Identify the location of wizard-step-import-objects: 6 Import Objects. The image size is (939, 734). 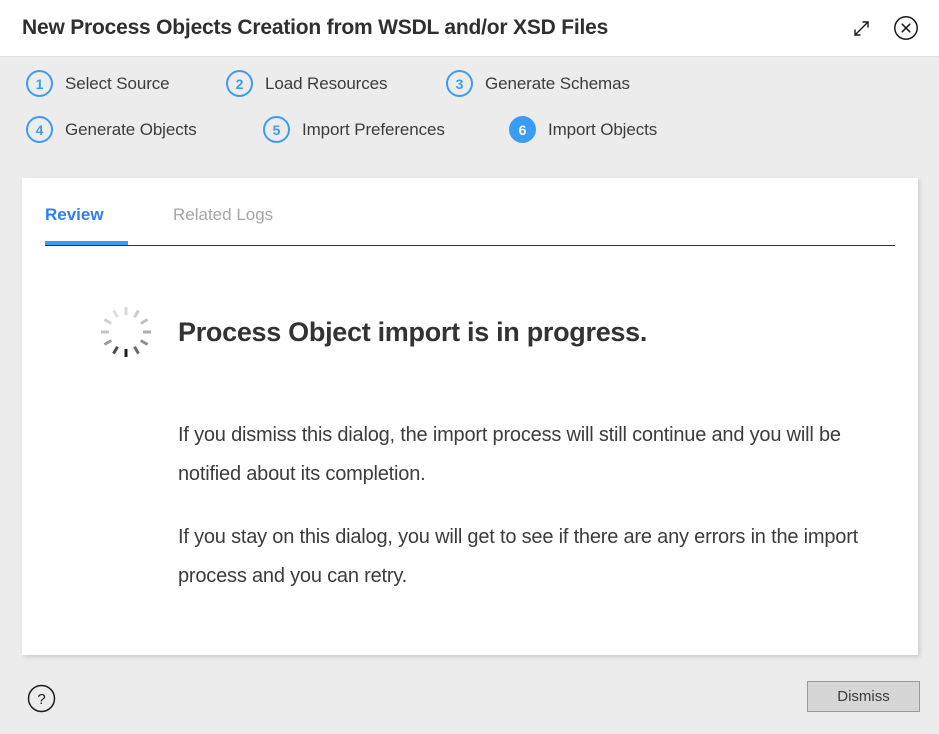
(583, 129).